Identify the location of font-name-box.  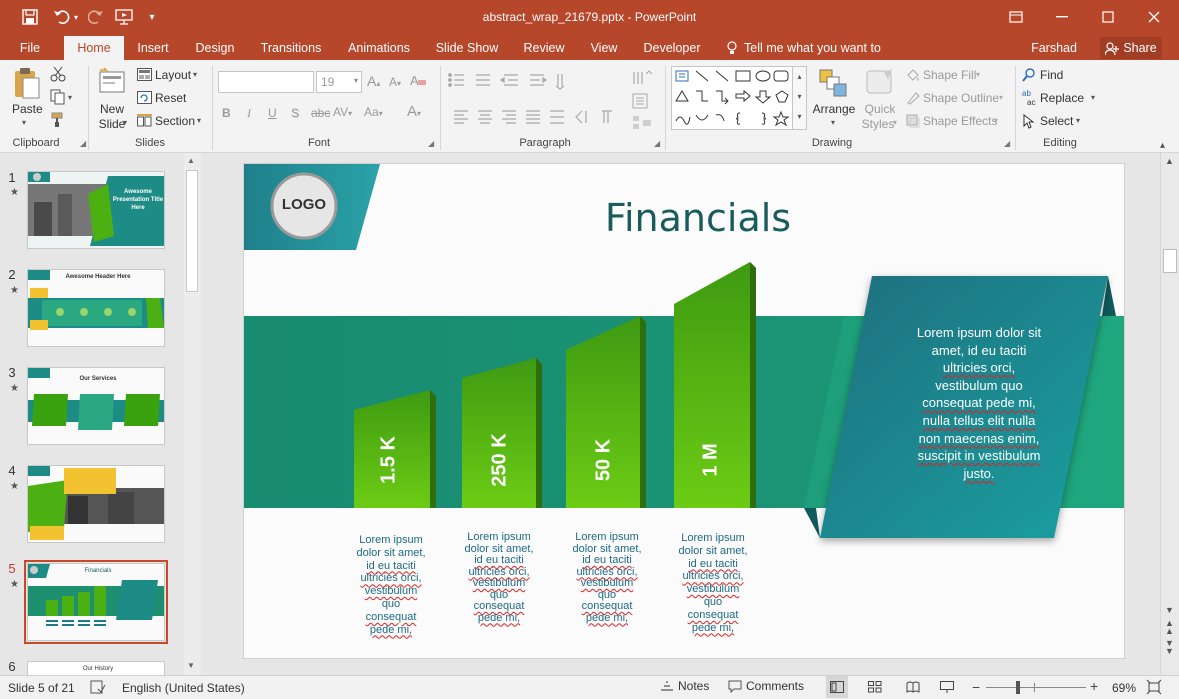
(266, 82).